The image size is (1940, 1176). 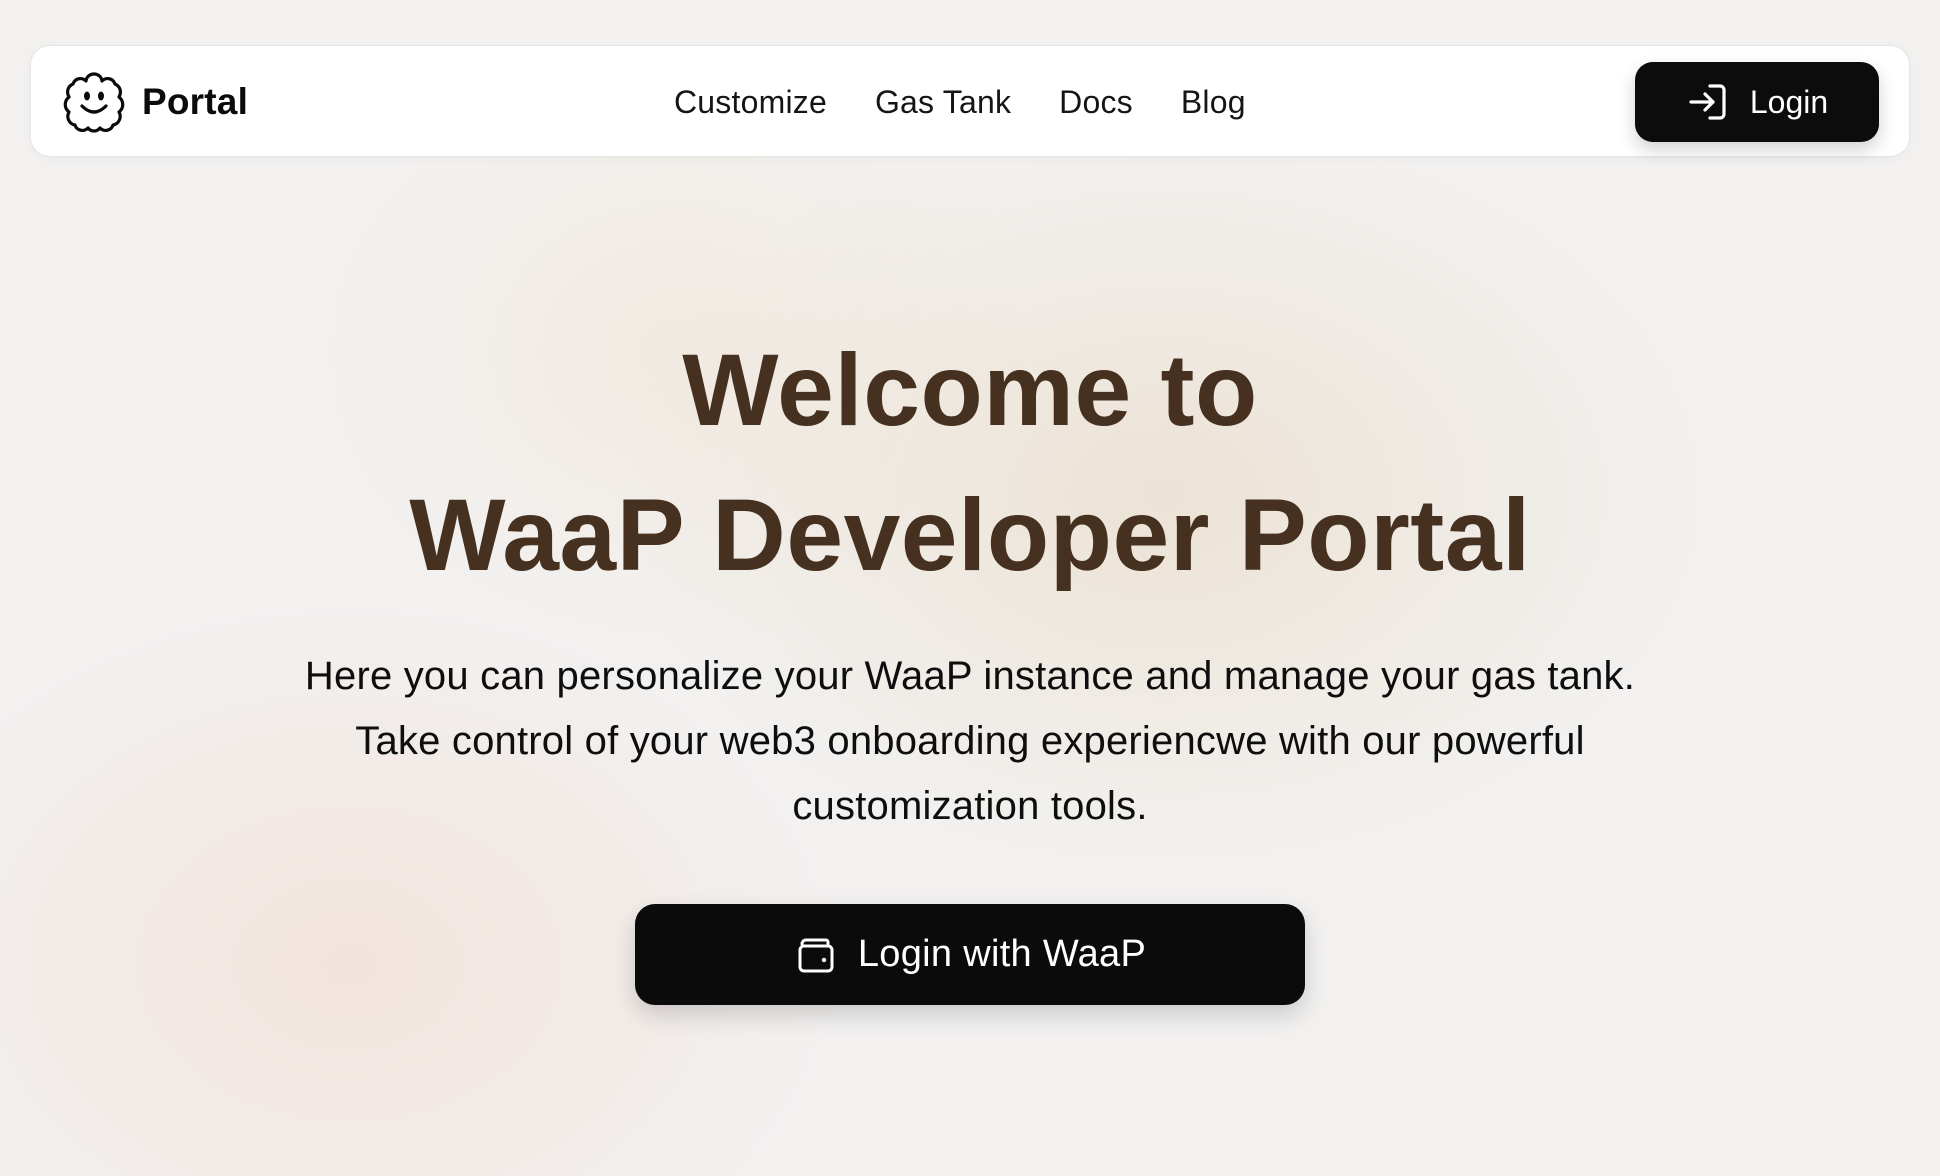 I want to click on nav-link-docs: Docs, so click(x=1096, y=102).